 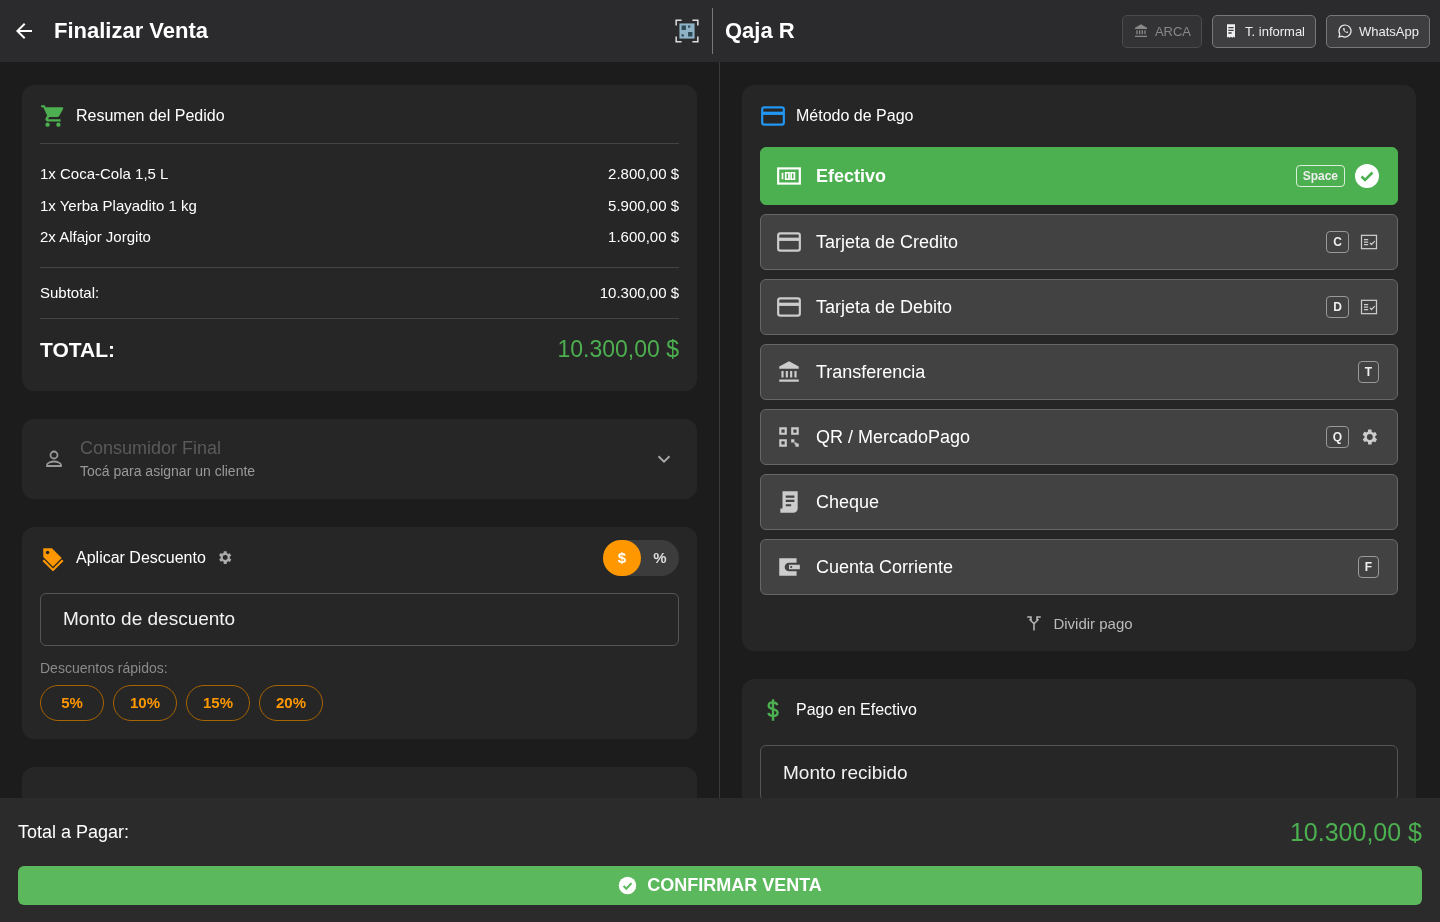 What do you see at coordinates (643, 237) in the screenshot?
I see `item-amount: 1.600,00 $` at bounding box center [643, 237].